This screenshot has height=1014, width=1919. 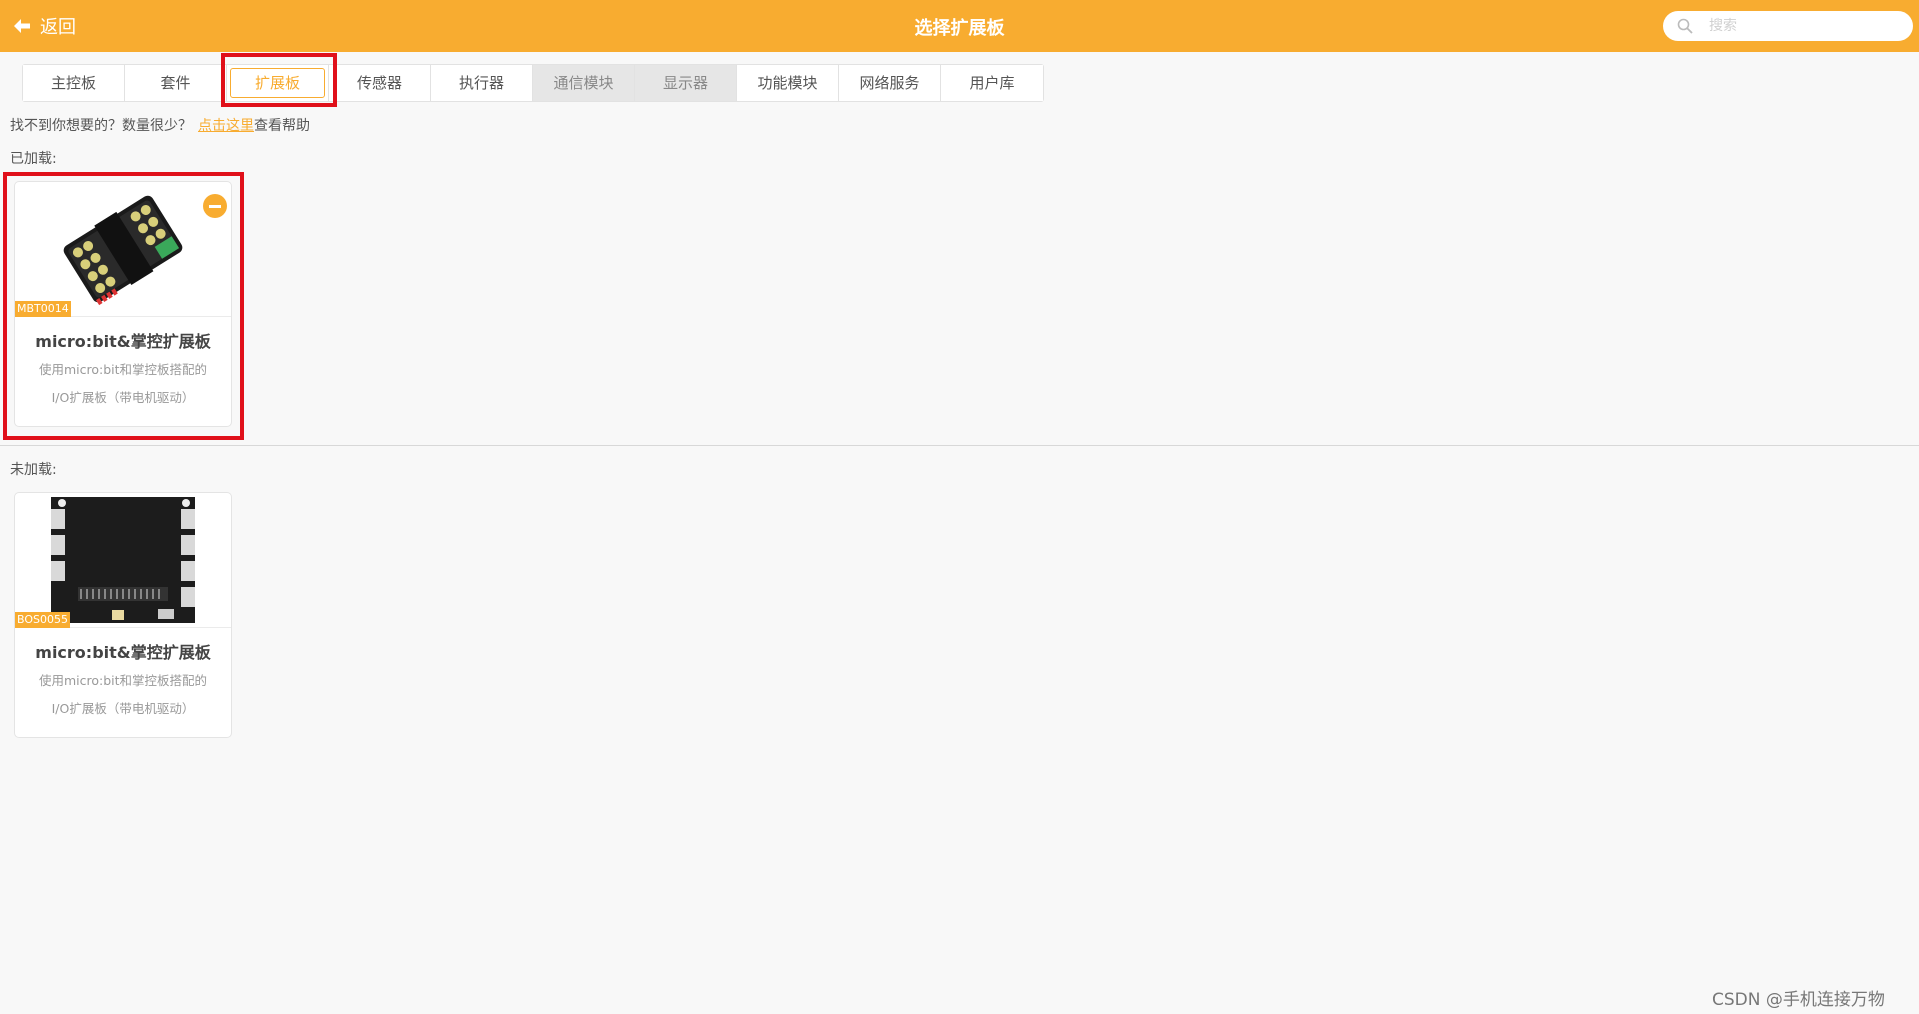 I want to click on help-text: 找不到你想要的？数量很少？ 点击这里查看帮助, so click(x=160, y=125).